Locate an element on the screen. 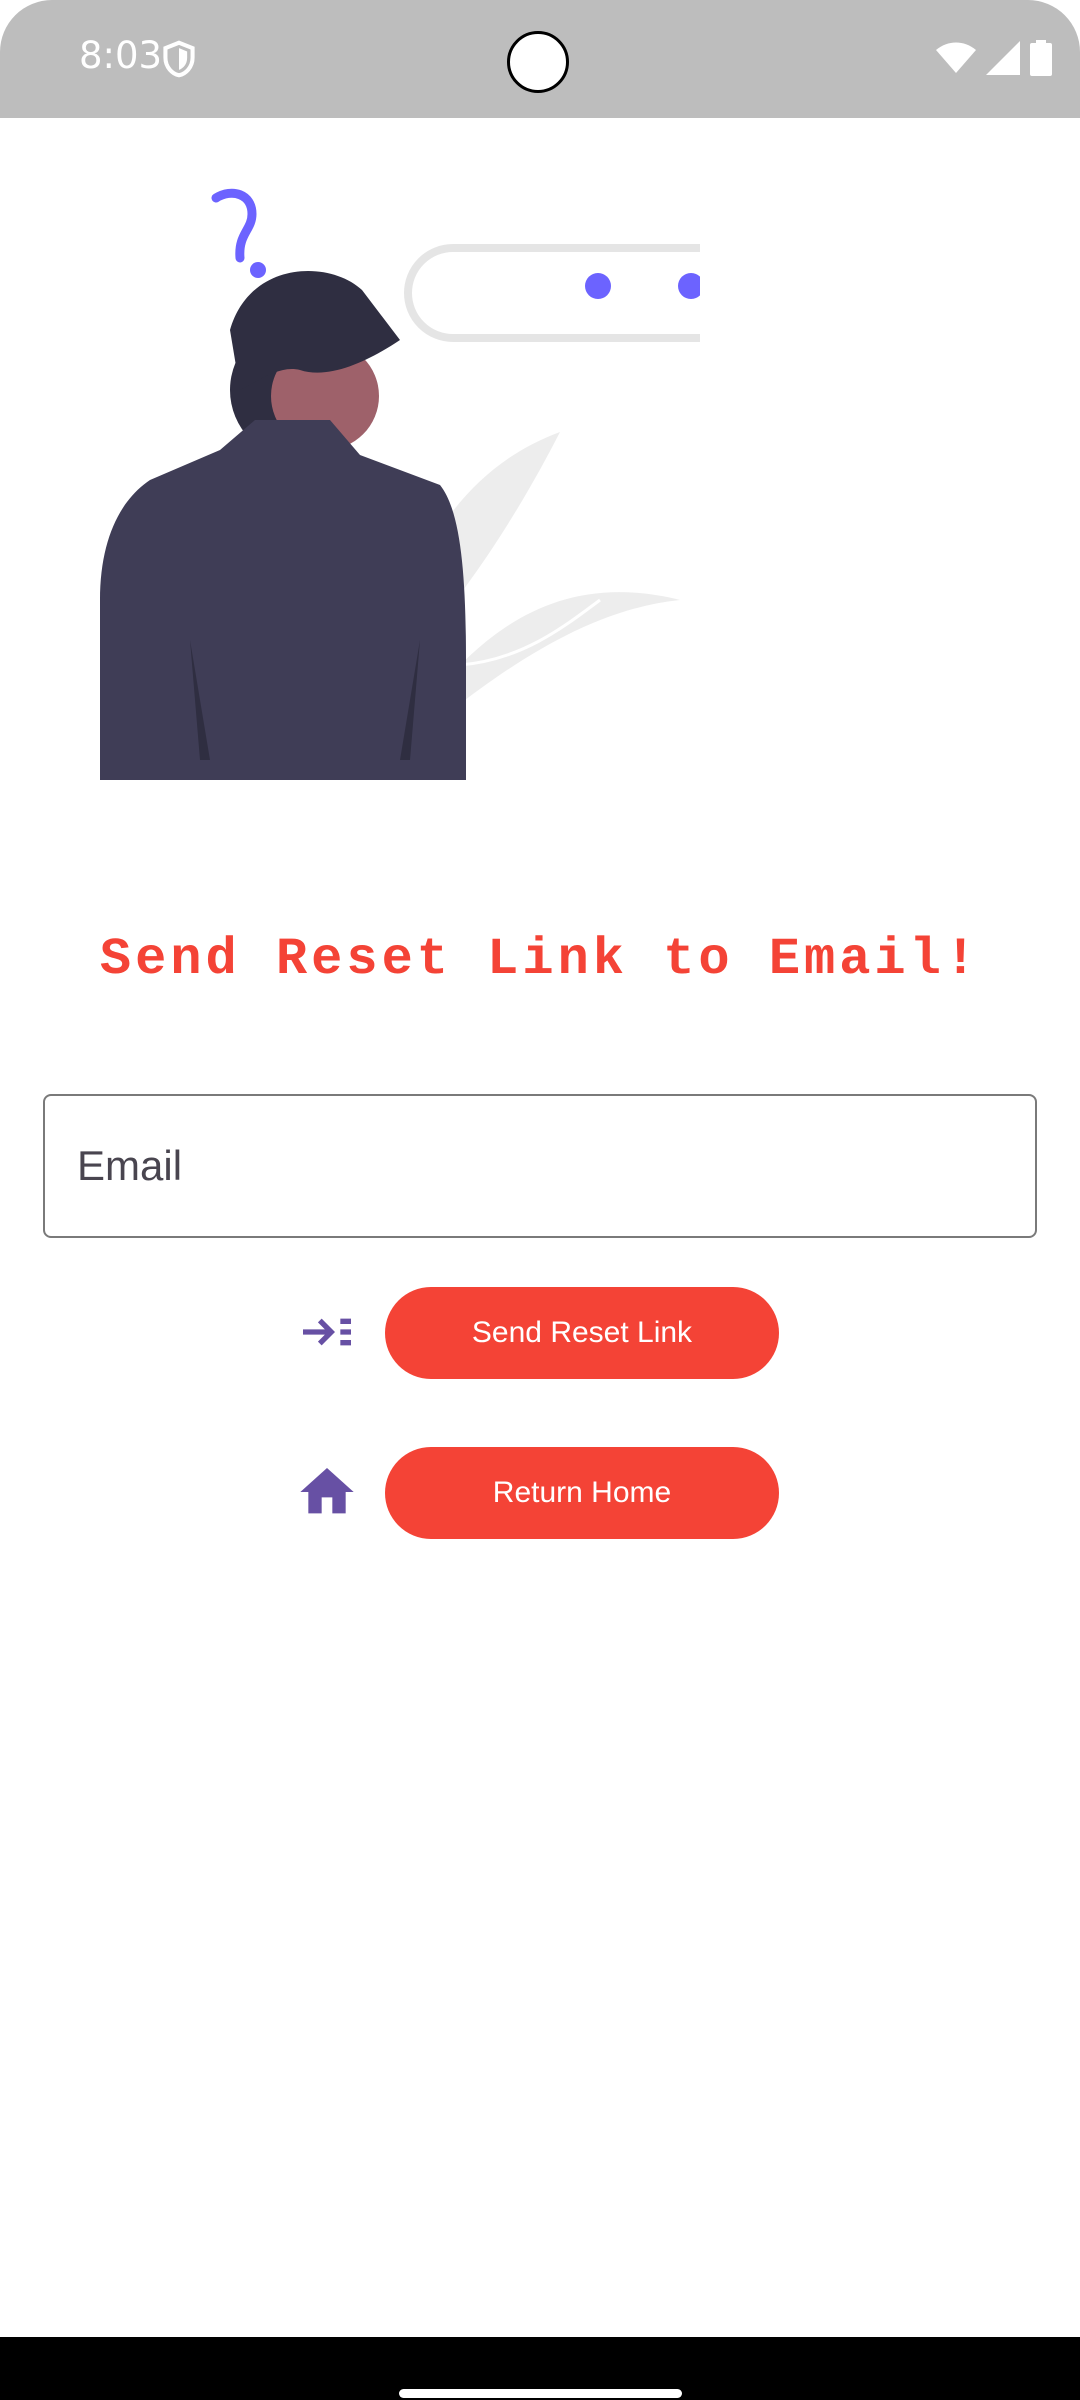 Image resolution: width=1080 pixels, height=2400 pixels. status-icons is located at coordinates (994, 58).